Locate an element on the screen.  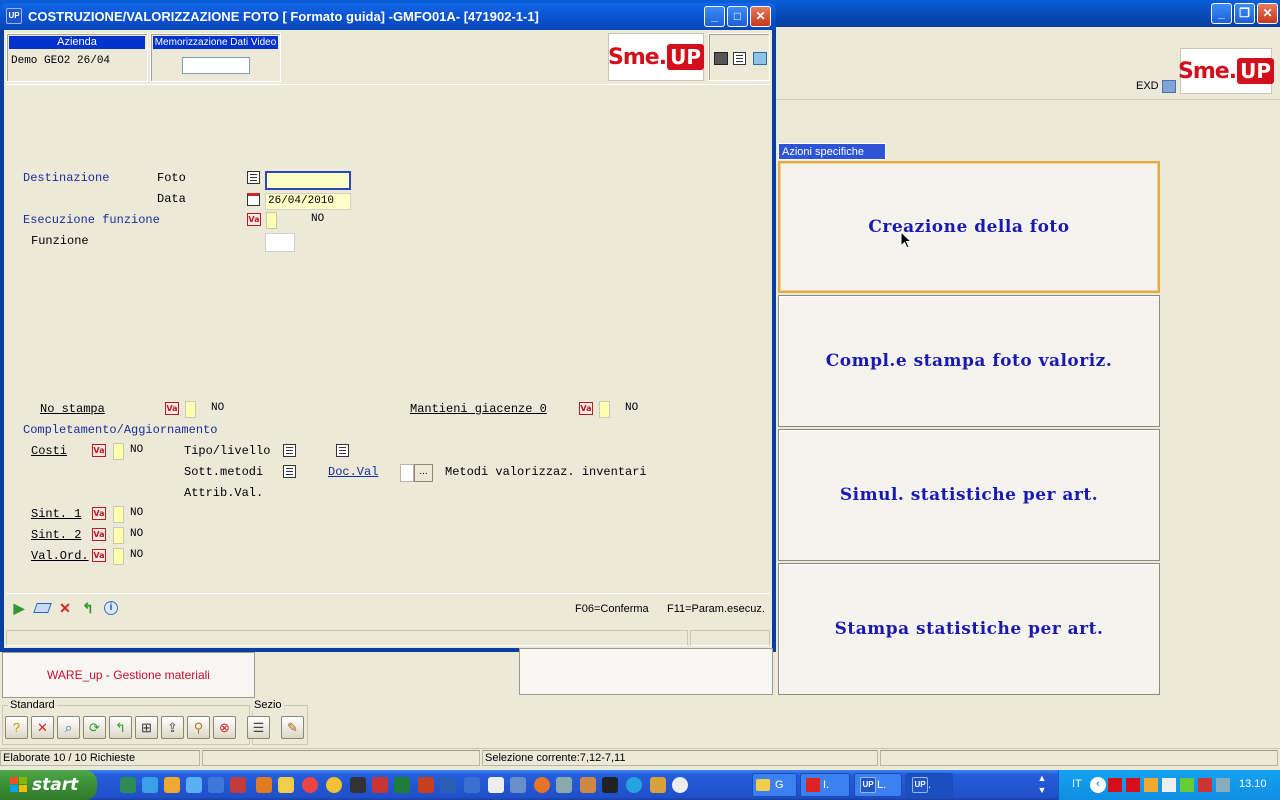
foto-input is located at coordinates (308, 180).